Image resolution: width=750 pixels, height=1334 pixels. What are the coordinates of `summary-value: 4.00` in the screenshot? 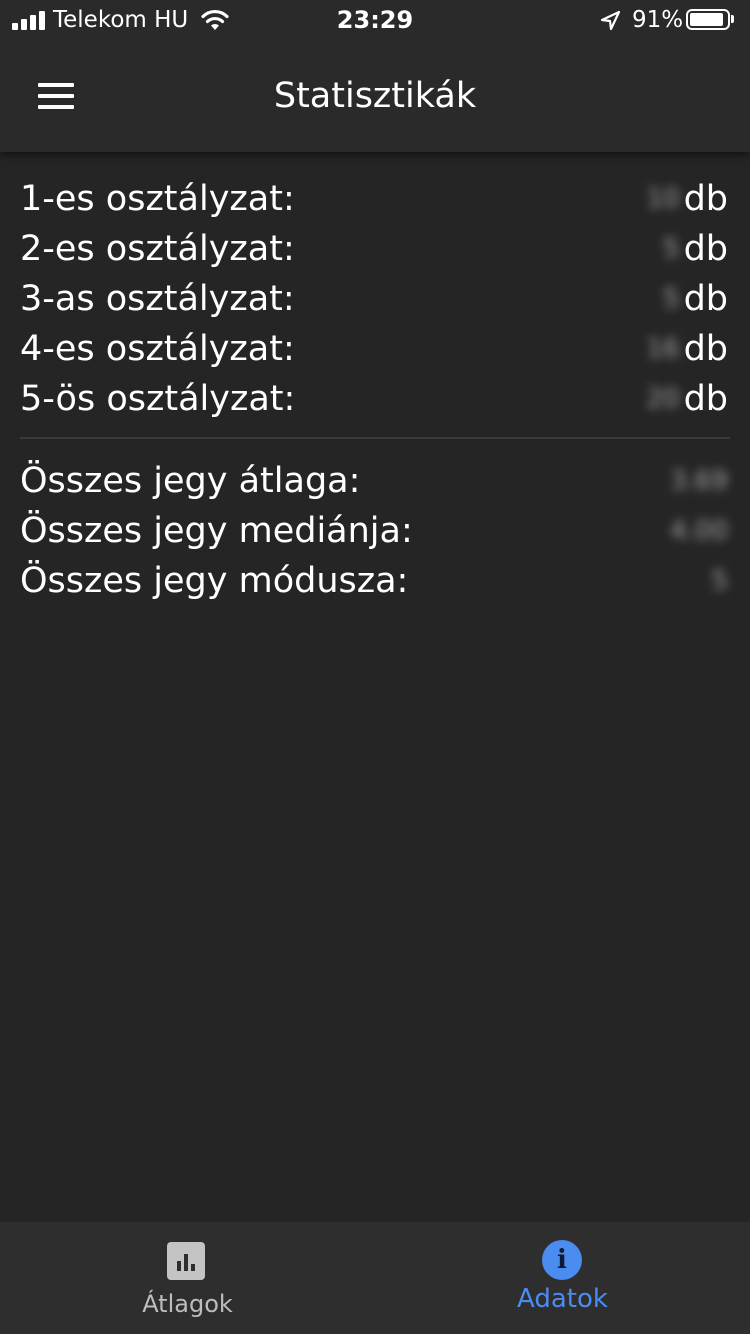 It's located at (699, 531).